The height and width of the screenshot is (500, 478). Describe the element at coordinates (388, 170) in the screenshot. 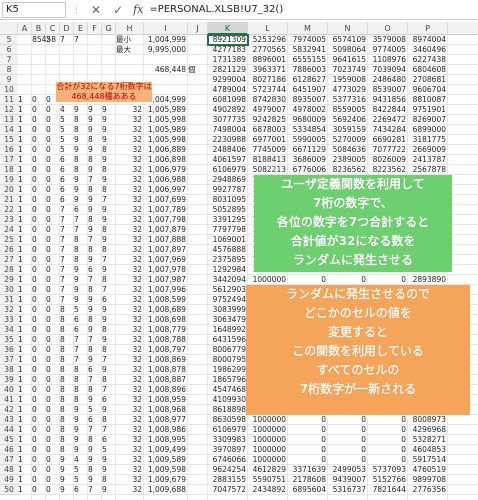

I see `cell-o: 8223562` at that location.